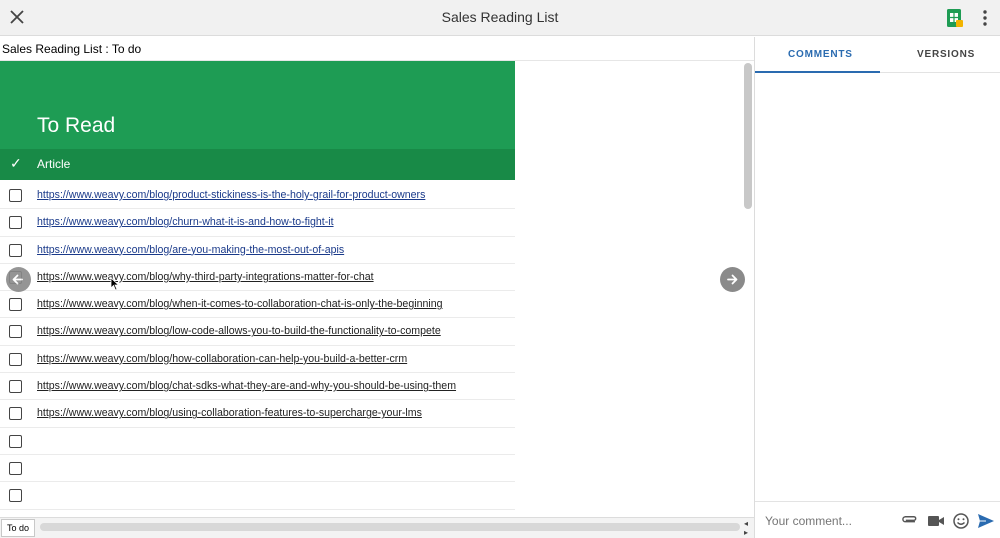 Image resolution: width=1000 pixels, height=538 pixels. Describe the element at coordinates (72, 49) in the screenshot. I see `breadcrumb: Sales Reading List : To do` at that location.